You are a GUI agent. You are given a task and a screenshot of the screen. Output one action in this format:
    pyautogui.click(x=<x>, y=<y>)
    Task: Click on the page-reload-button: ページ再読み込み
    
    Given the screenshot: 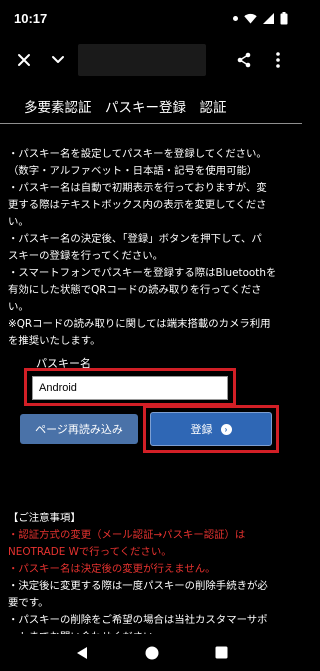 What is the action you would take?
    pyautogui.click(x=79, y=429)
    